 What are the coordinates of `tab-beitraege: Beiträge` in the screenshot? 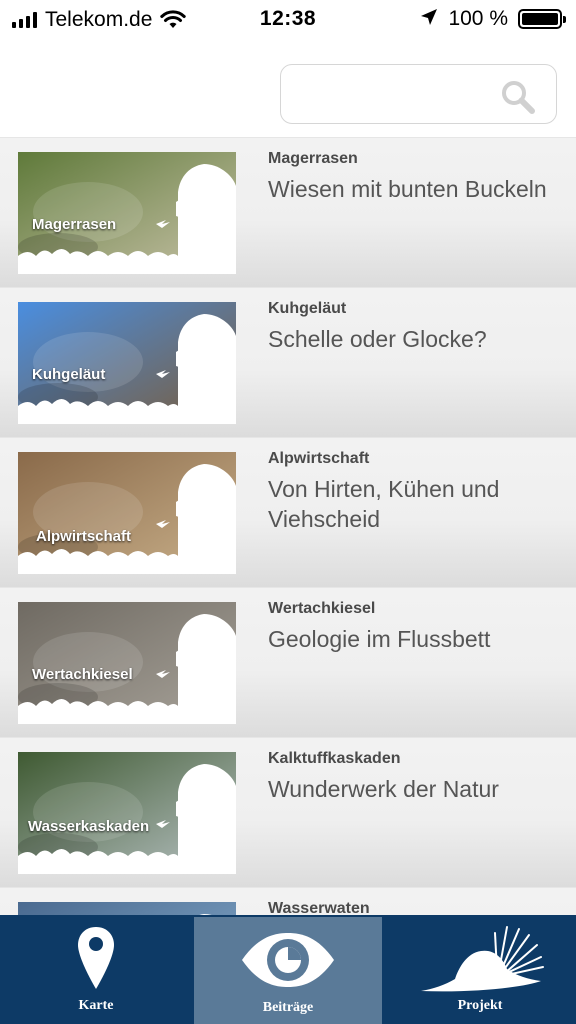 It's located at (288, 970).